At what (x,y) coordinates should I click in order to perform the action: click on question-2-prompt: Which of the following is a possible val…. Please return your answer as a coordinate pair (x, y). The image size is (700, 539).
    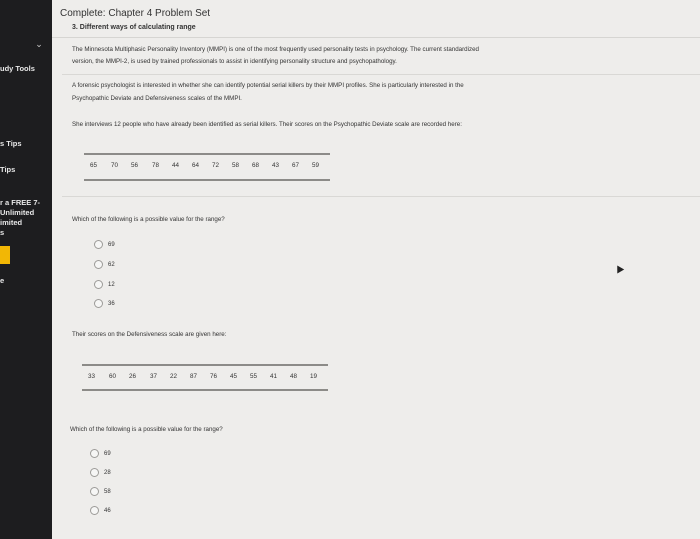
    Looking at the image, I should click on (146, 429).